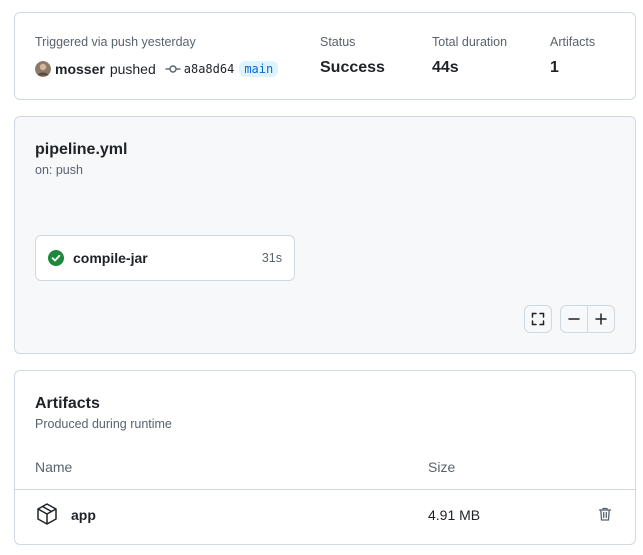 This screenshot has width=643, height=555. I want to click on status-value: Success, so click(352, 67).